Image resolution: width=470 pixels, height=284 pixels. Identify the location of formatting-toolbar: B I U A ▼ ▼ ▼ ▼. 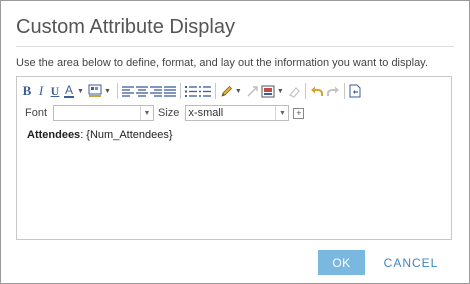
(192, 91).